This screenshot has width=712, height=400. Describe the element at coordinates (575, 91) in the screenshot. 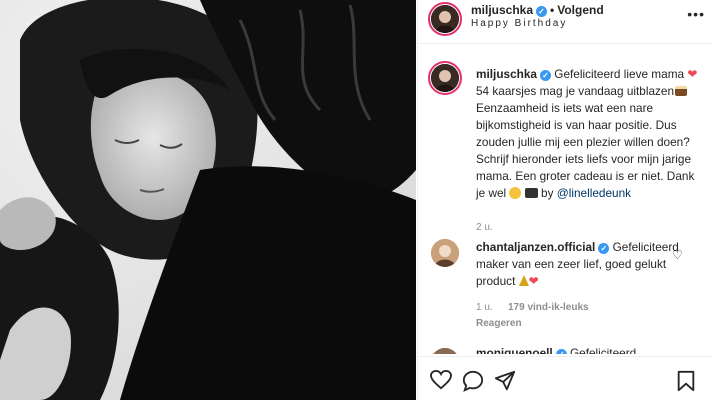

I see `caption-line-2: 54 kaarsjes mag je vandaag uitblazen` at that location.